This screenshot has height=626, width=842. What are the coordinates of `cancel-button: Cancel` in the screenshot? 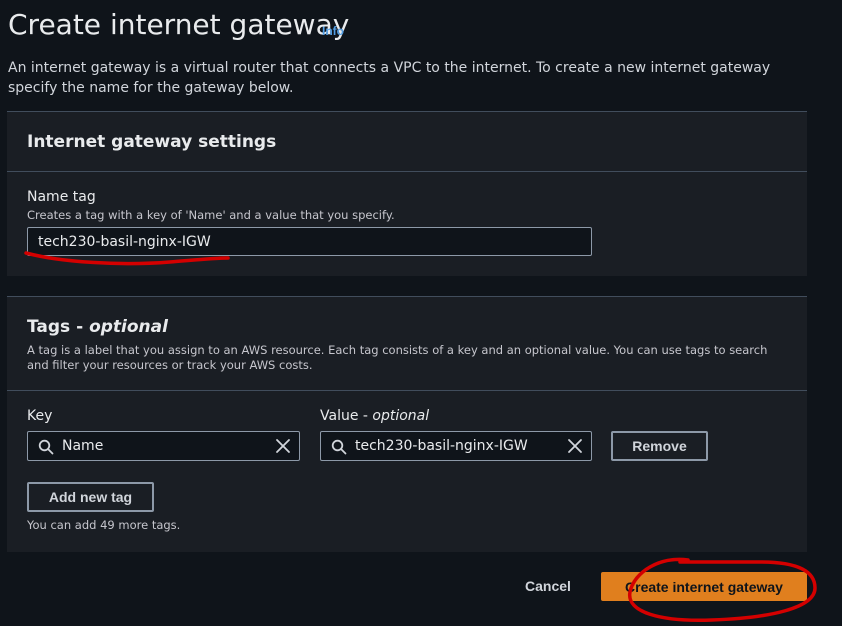 It's located at (548, 586).